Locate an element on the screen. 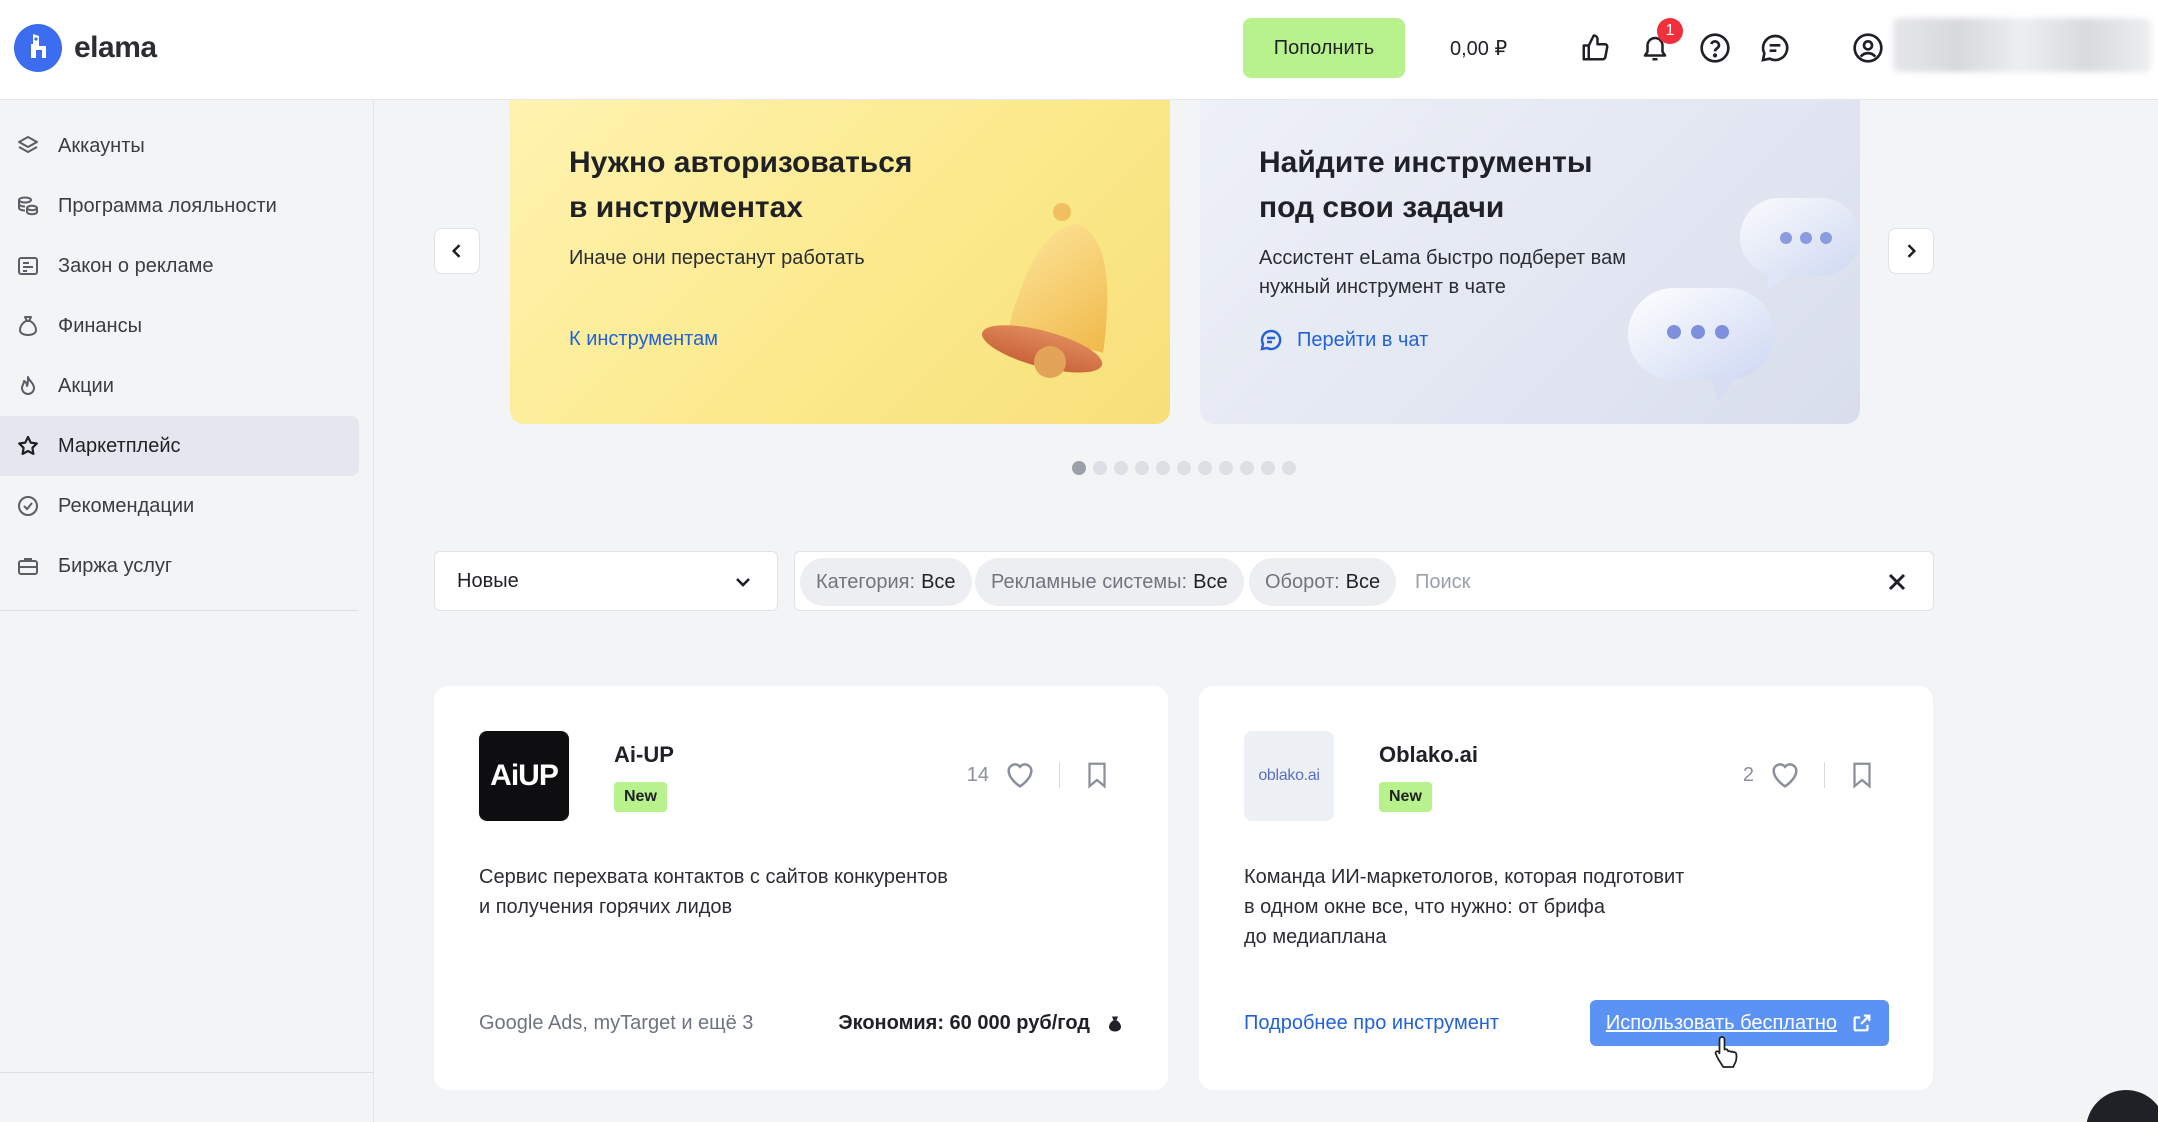 The width and height of the screenshot is (2158, 1122). sort-value: Новые is located at coordinates (488, 580).